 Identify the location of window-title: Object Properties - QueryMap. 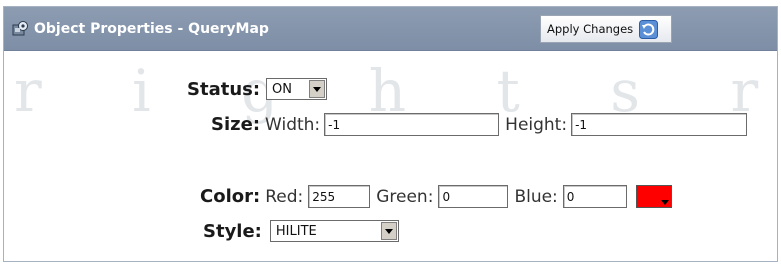
(151, 29).